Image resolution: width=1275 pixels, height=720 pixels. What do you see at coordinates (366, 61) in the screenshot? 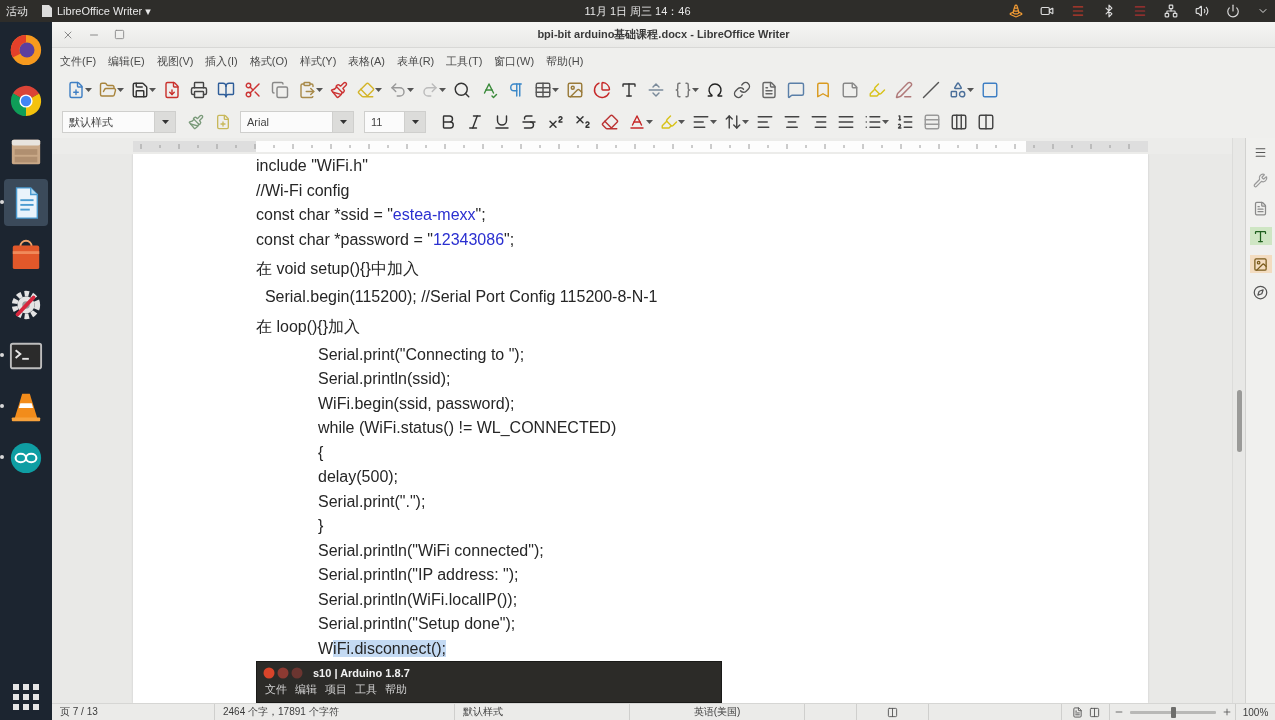
I see `menu-item: 表格(A)` at bounding box center [366, 61].